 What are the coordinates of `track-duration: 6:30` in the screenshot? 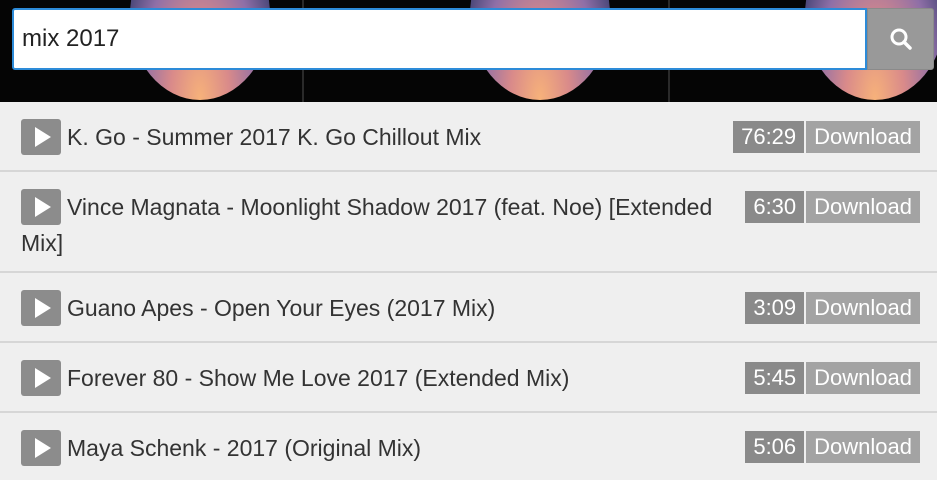 It's located at (775, 207).